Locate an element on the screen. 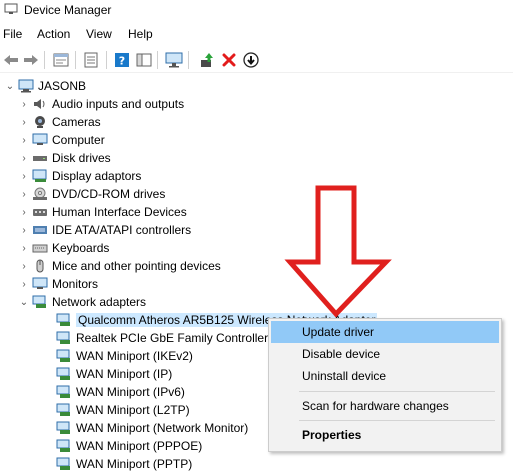 The width and height of the screenshot is (513, 473). tree-item-label: WAN Miniport (IPv6) is located at coordinates (130, 392).